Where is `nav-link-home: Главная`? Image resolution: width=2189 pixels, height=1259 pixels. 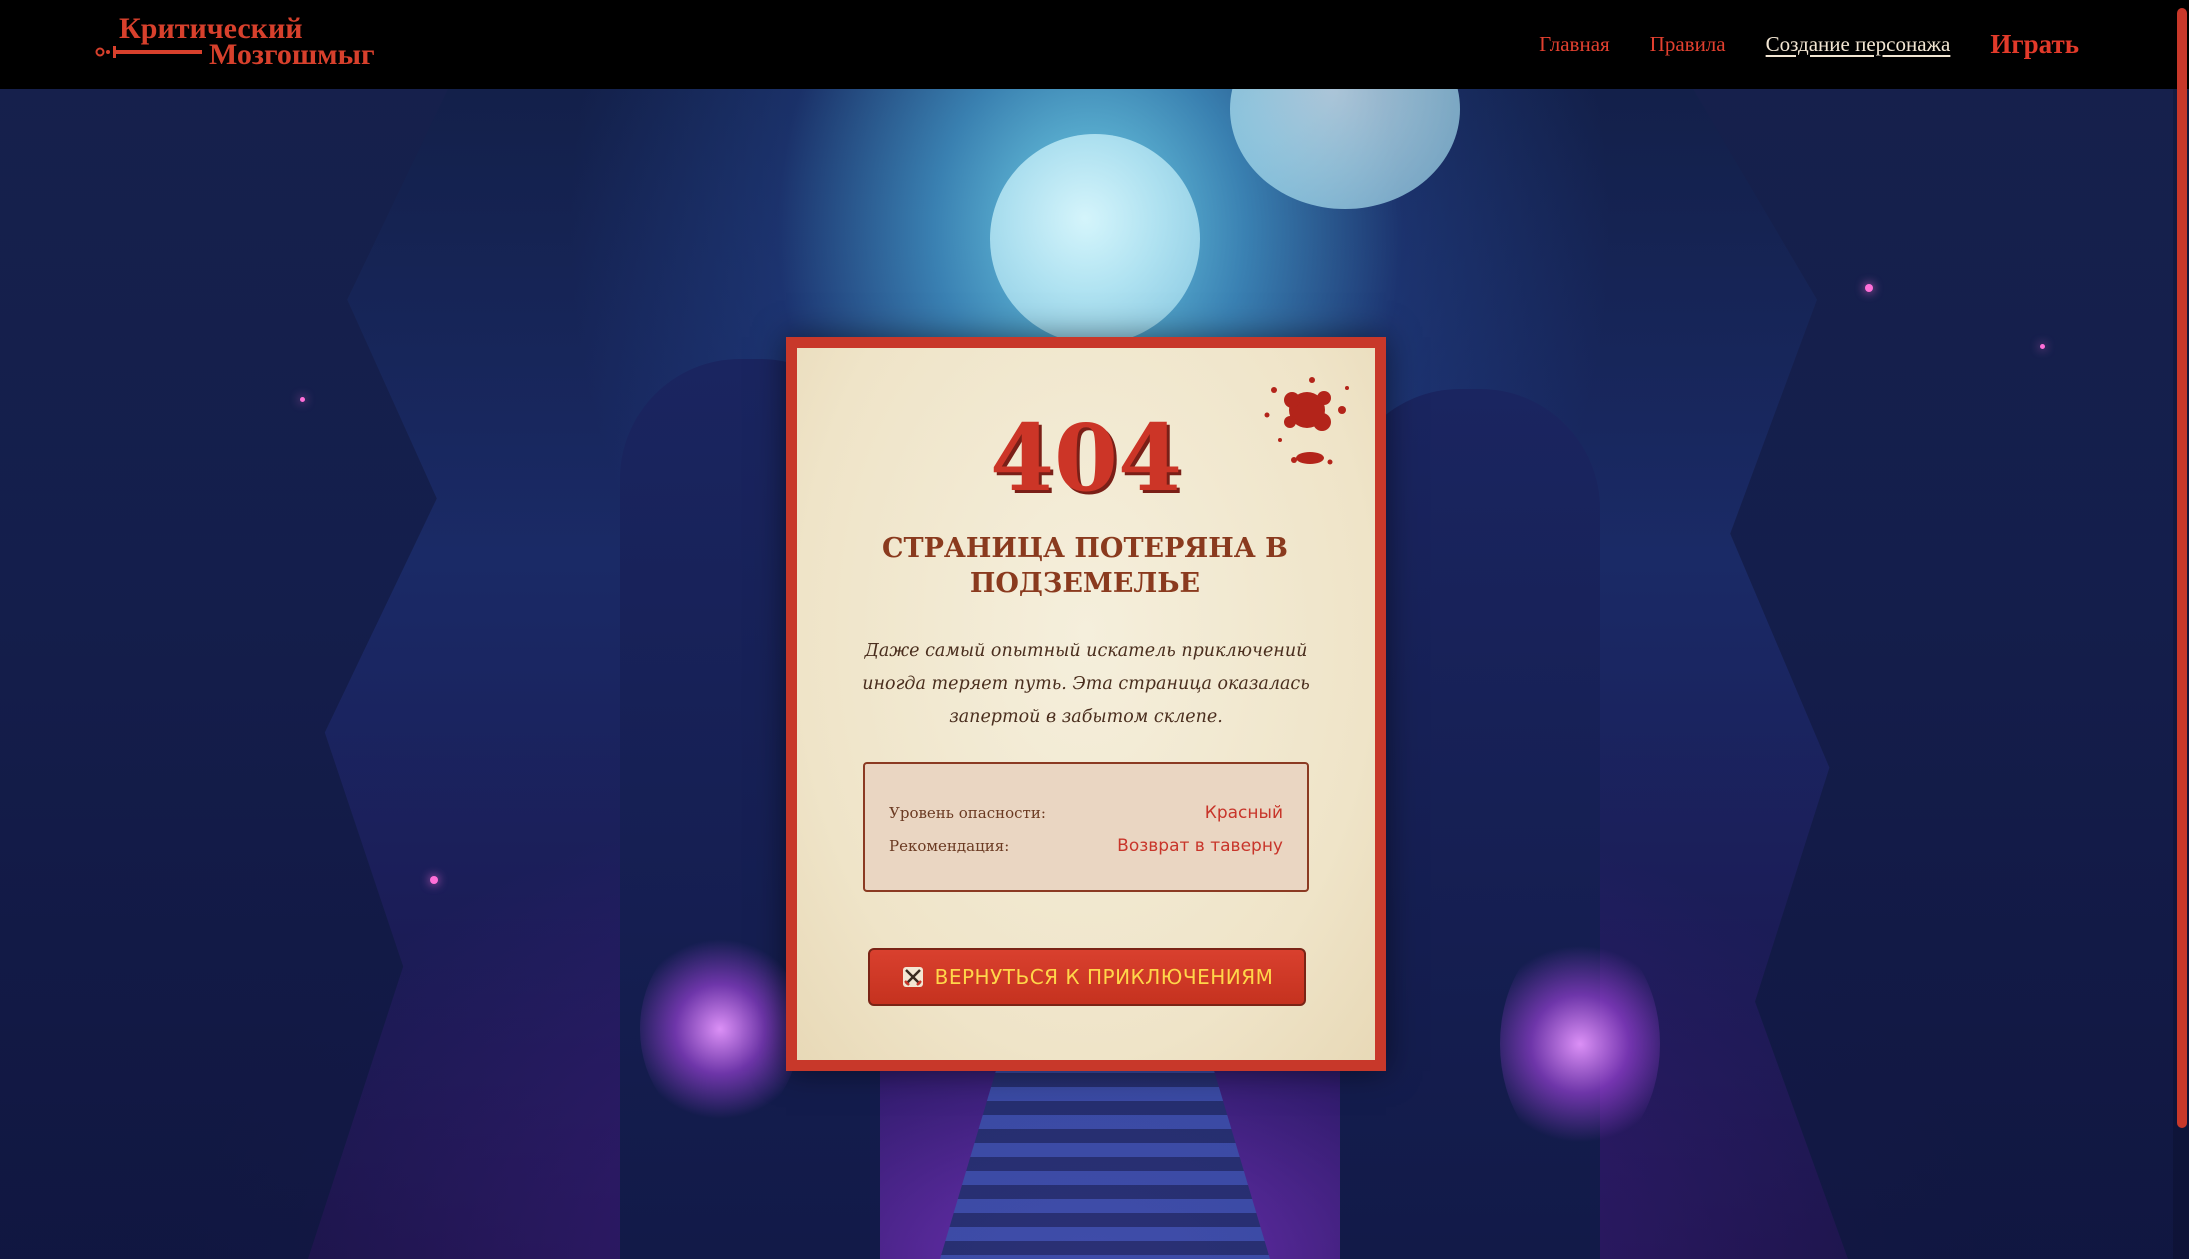 nav-link-home: Главная is located at coordinates (1574, 44).